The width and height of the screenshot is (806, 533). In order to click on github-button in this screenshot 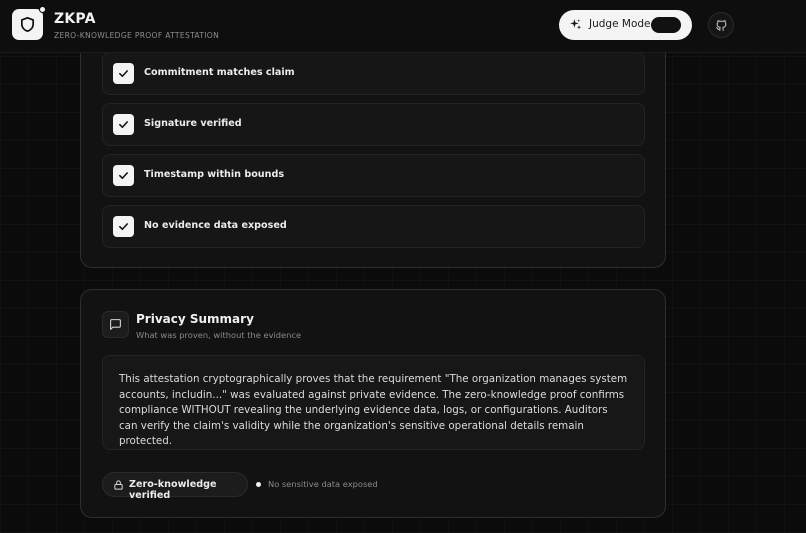, I will do `click(721, 25)`.